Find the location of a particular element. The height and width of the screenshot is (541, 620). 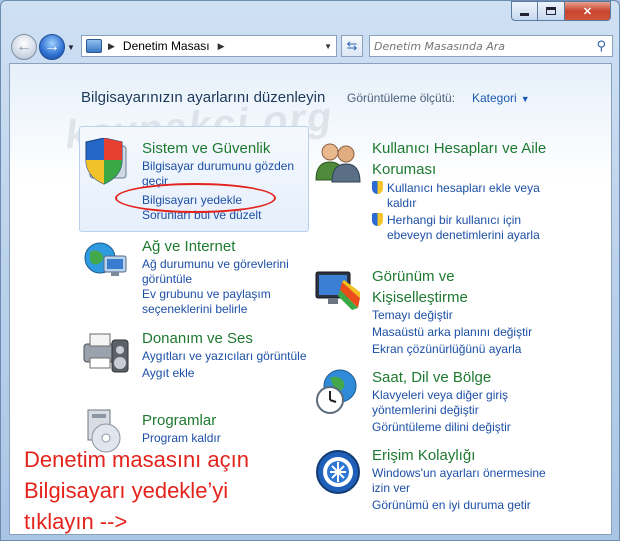

refresh-icon: ⇆ is located at coordinates (352, 45).